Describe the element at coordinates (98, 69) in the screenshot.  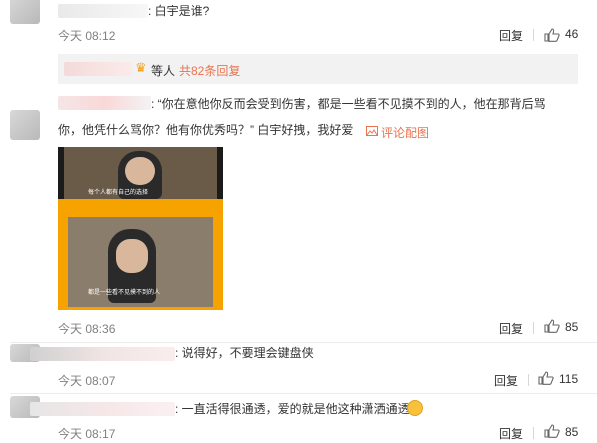
I see `subreply-user-redacted` at that location.